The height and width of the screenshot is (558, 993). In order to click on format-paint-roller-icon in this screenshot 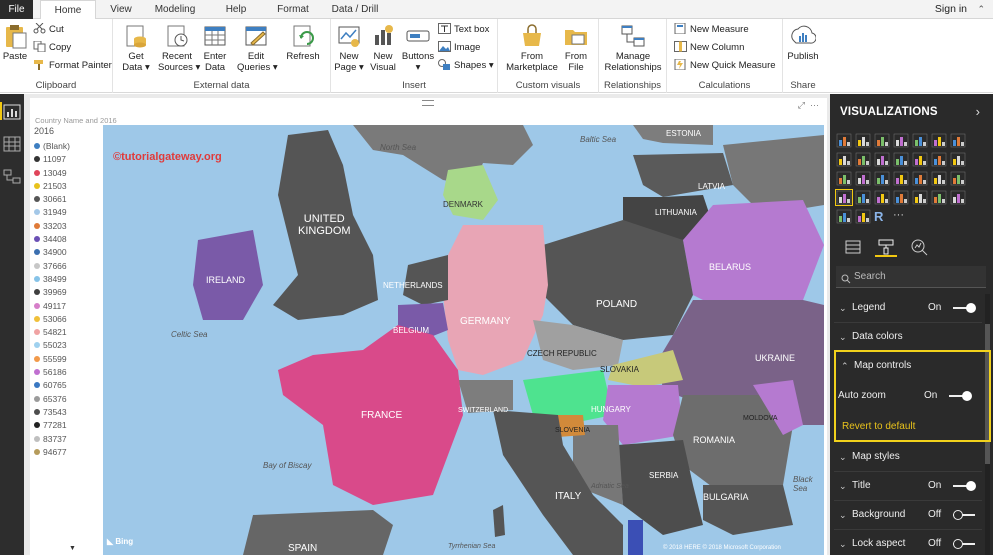, I will do `click(886, 247)`.